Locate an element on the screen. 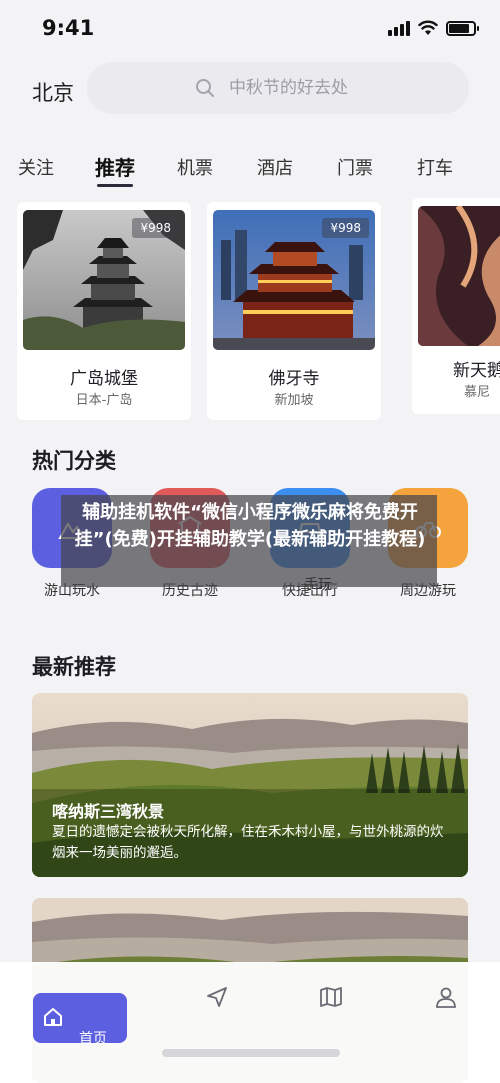 The image size is (500, 1083). destination-location: 慕尼 is located at coordinates (476, 392).